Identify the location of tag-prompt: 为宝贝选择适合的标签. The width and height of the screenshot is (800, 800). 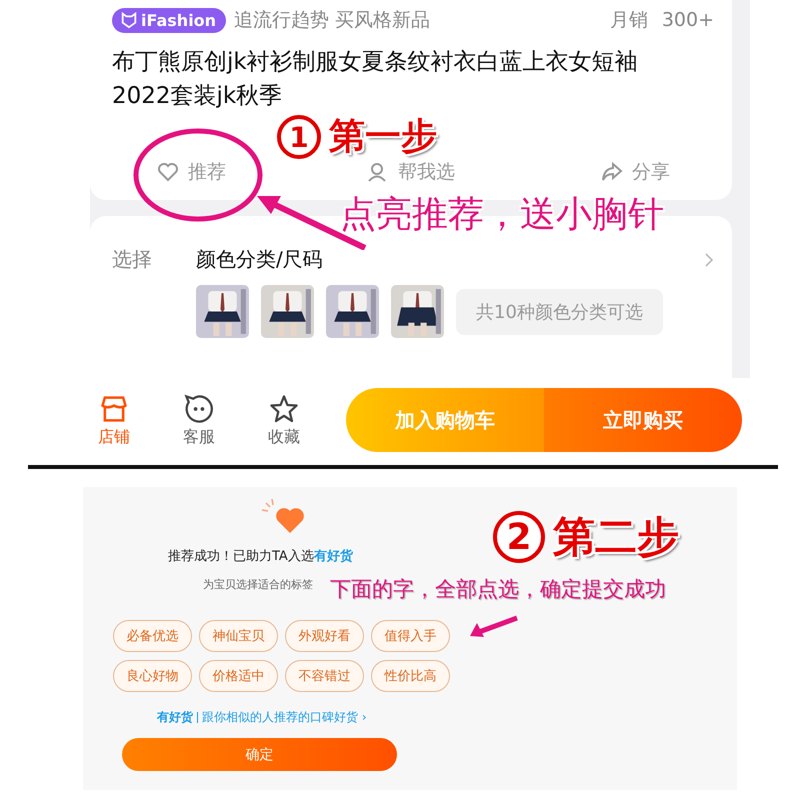
(258, 584).